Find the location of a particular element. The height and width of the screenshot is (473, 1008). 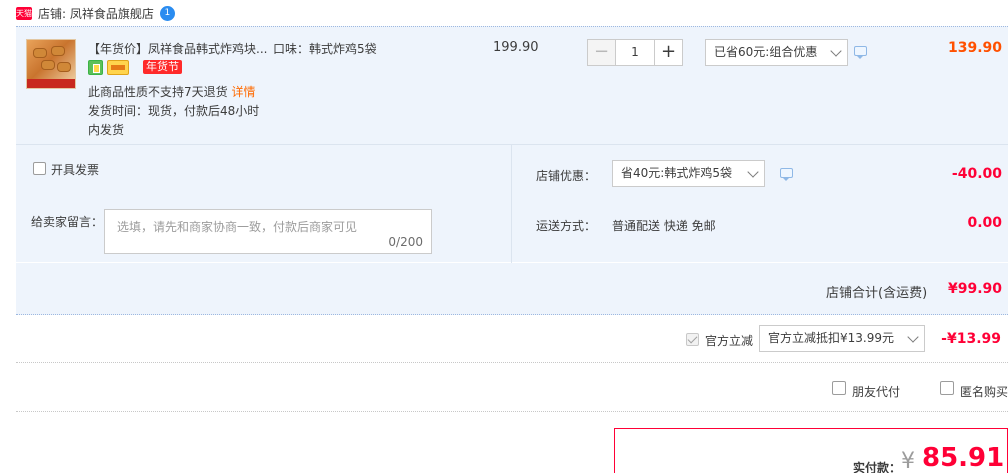

memo-counter: 0/200 is located at coordinates (405, 242).